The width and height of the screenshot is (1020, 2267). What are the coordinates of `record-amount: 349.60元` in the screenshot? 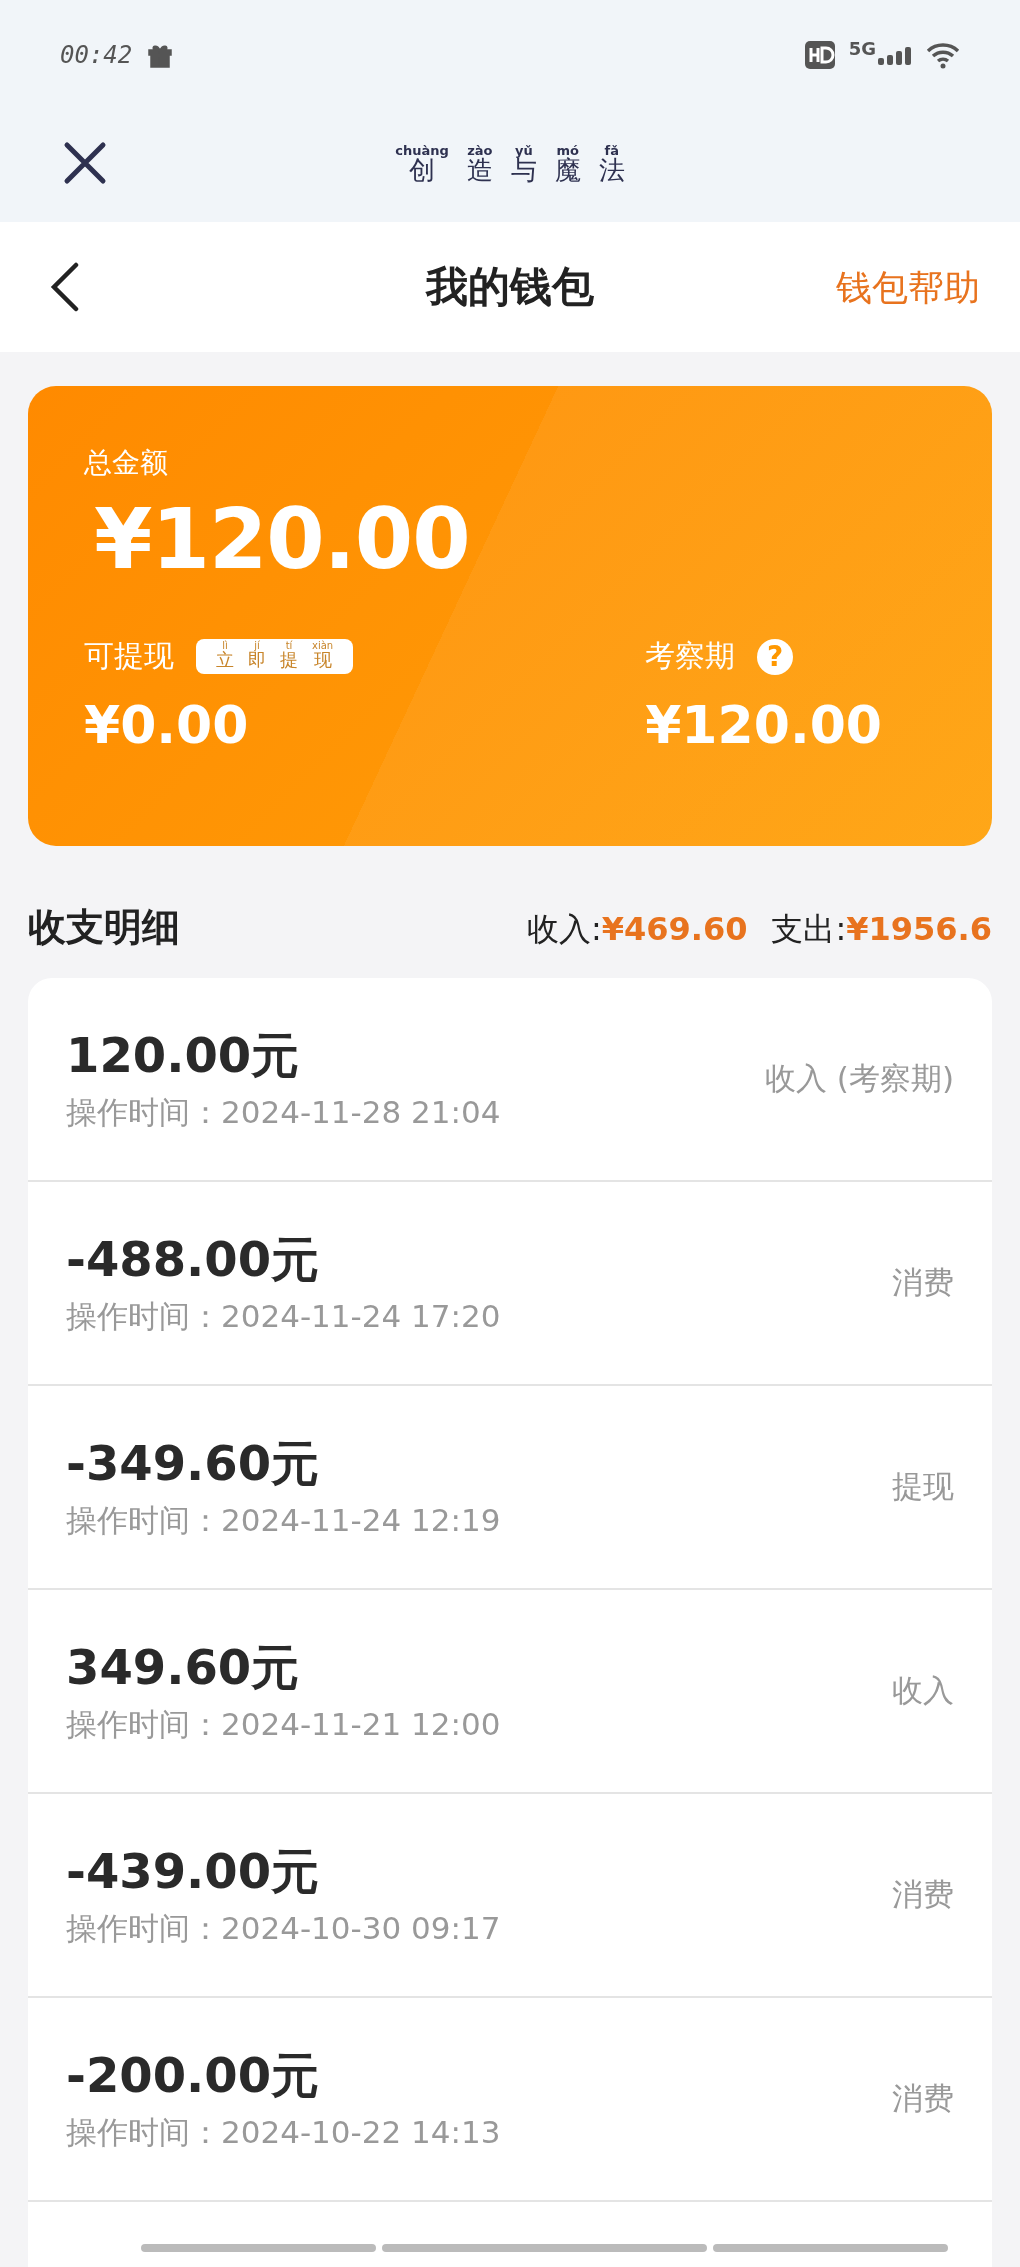 It's located at (183, 1667).